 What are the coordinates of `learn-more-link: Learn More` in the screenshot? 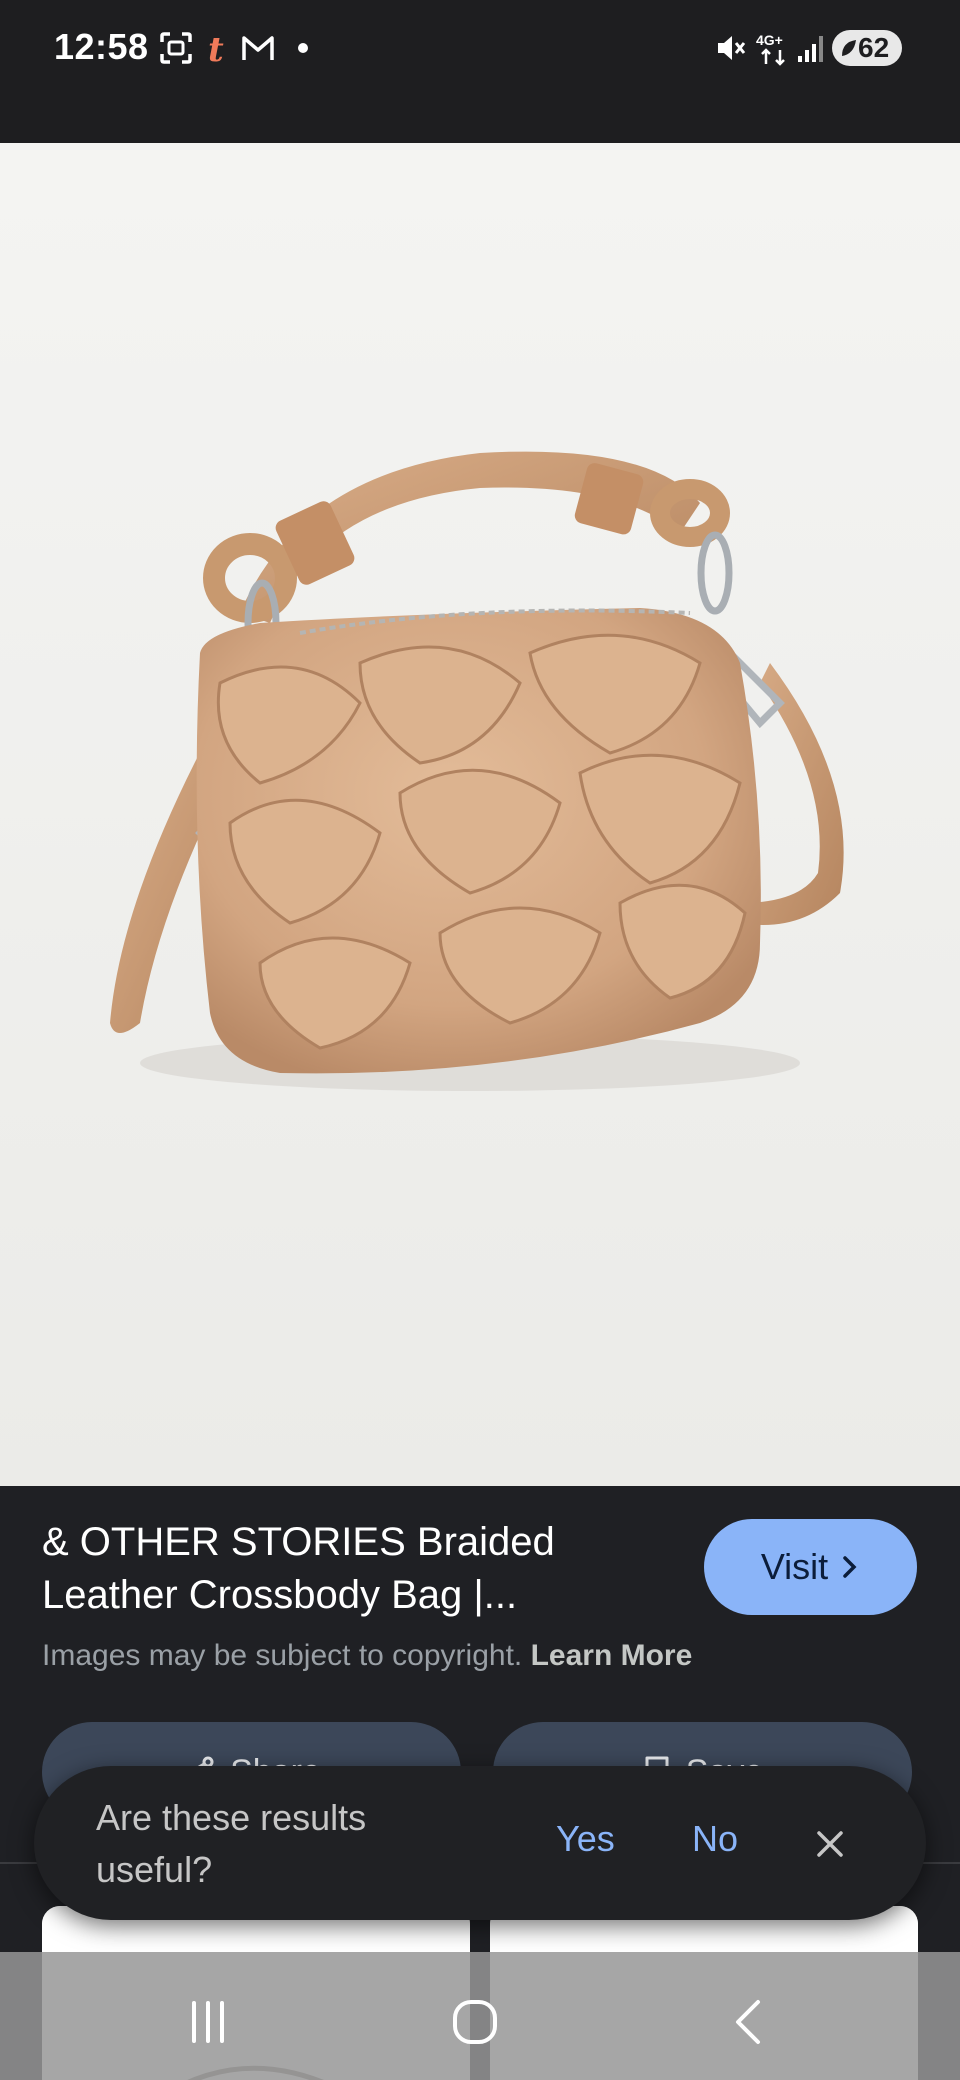 It's located at (612, 1655).